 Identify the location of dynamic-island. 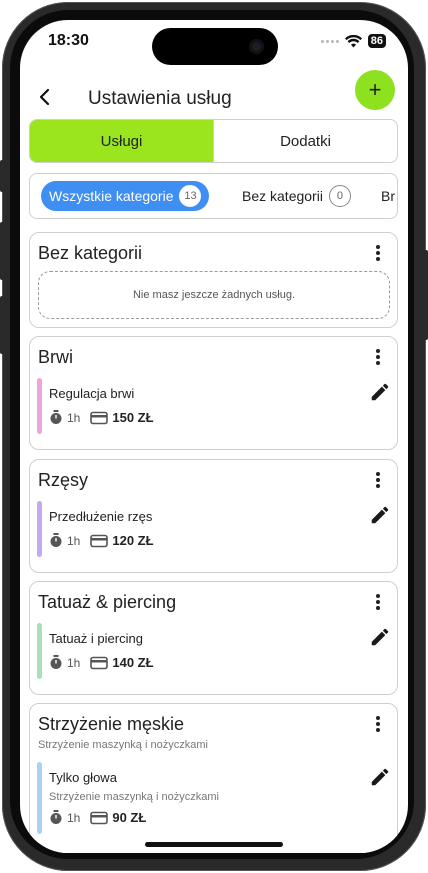
(215, 46).